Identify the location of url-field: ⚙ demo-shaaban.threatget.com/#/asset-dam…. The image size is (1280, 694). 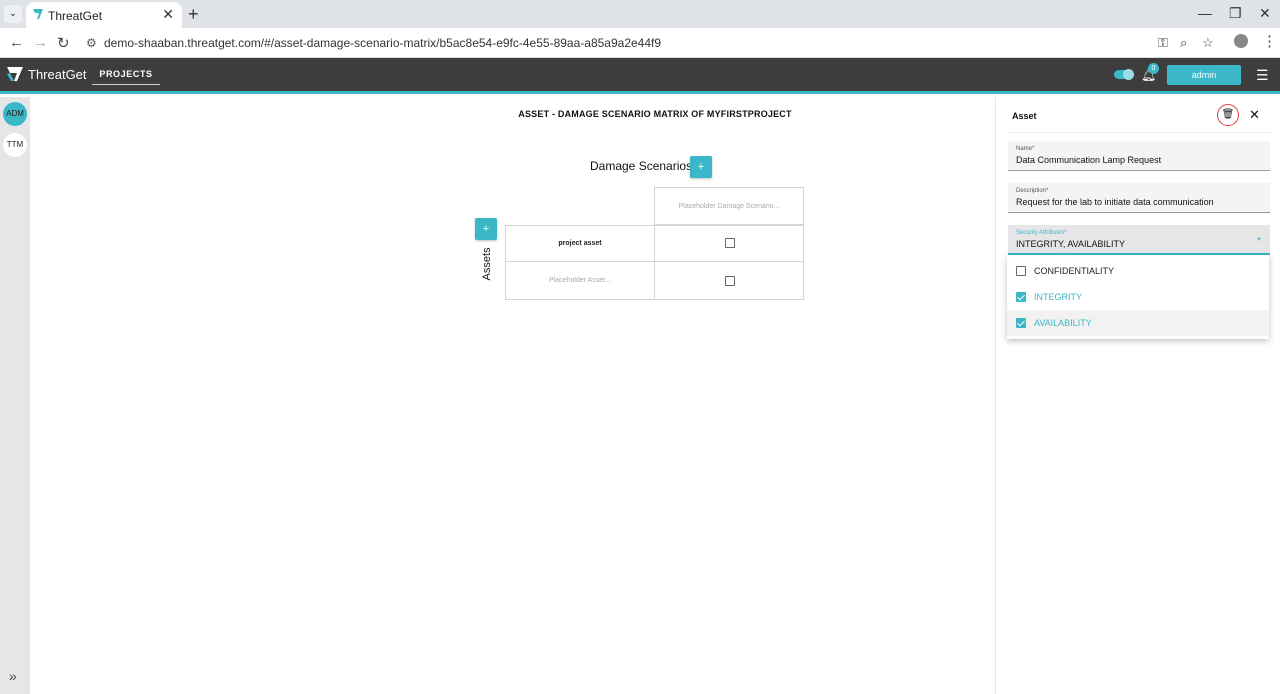
(655, 43).